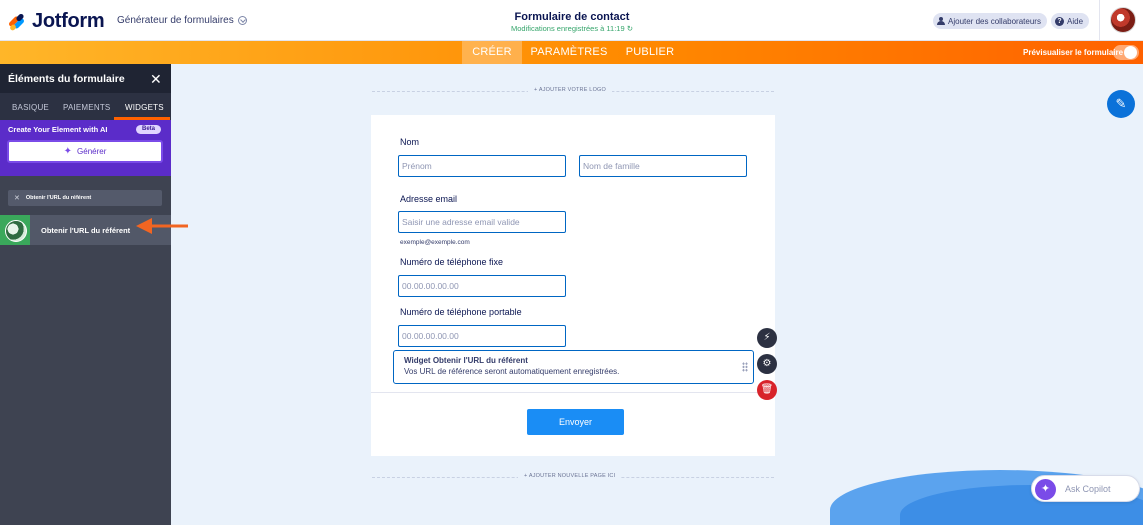  I want to click on clear-search-icon: ✕, so click(17, 198).